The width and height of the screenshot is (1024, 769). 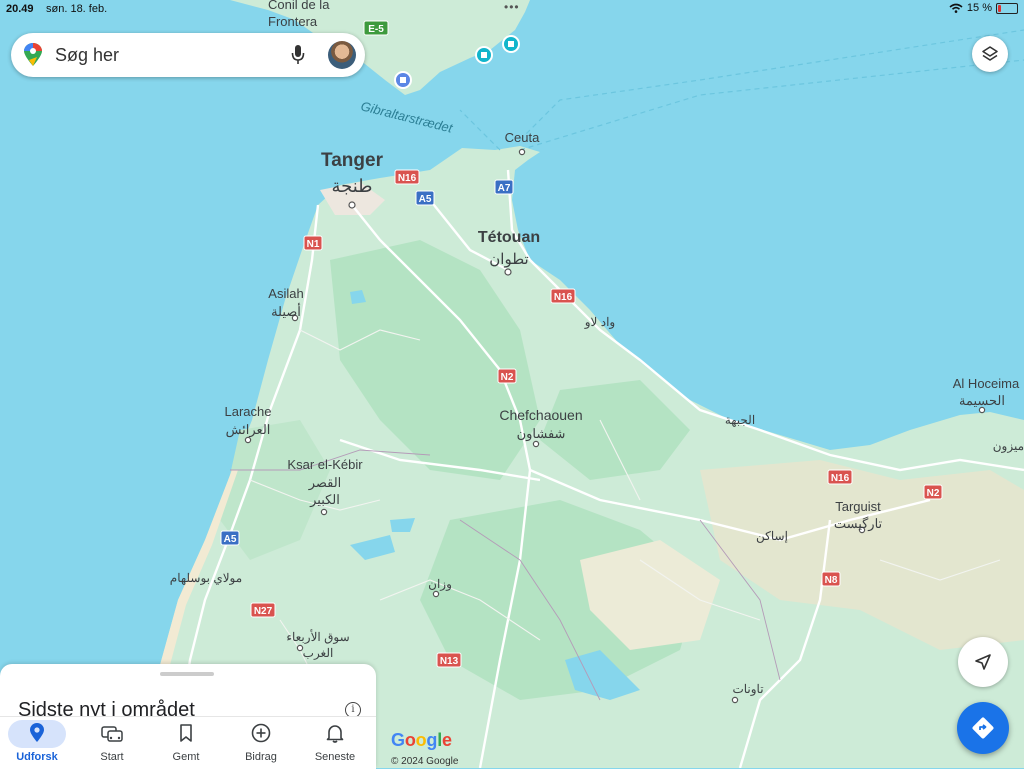 What do you see at coordinates (979, 8) in the screenshot?
I see `battery-percent: 15 %` at bounding box center [979, 8].